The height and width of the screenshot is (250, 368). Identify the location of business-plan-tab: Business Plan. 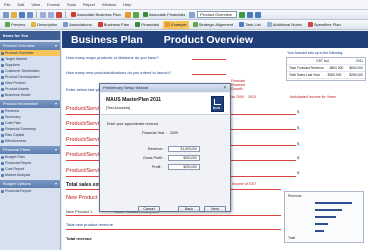
(113, 25).